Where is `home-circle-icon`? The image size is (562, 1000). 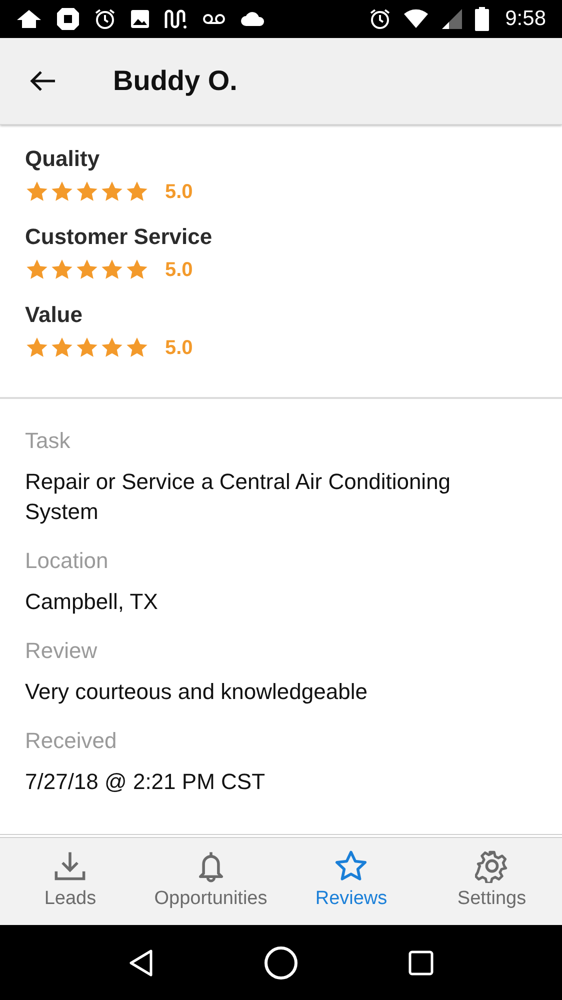 home-circle-icon is located at coordinates (281, 963).